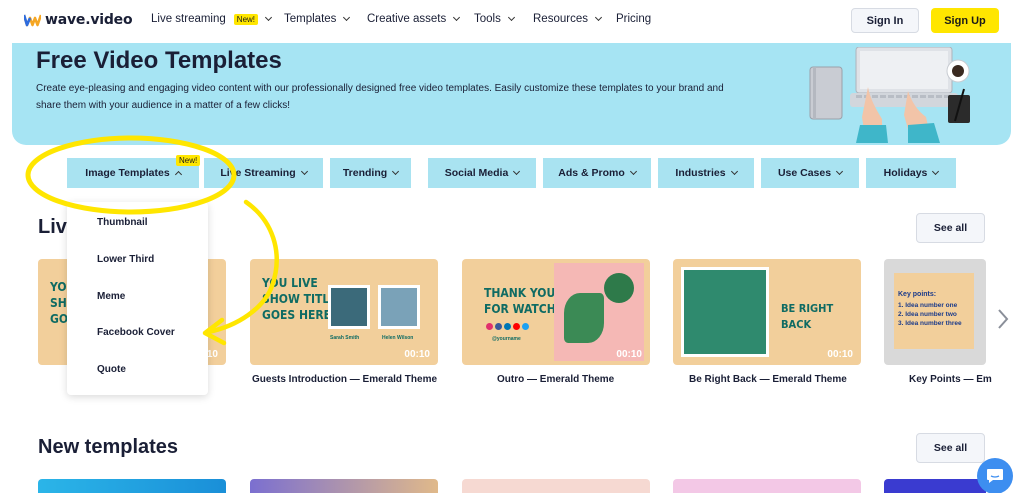  I want to click on card-caption: Be Right Back — Emerald Theme, so click(768, 379).